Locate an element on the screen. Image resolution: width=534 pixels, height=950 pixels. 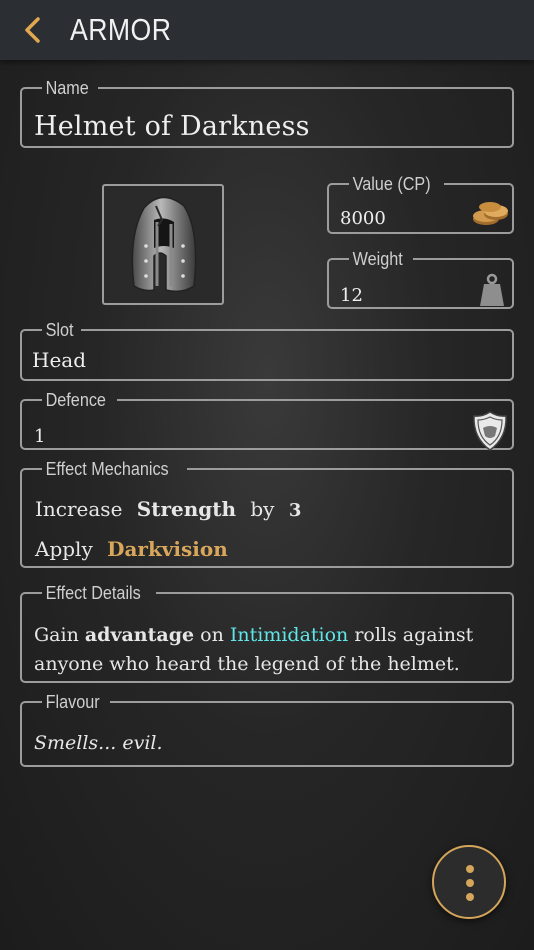
mechanics-row-increase: Increase Strength by 3 is located at coordinates (168, 509).